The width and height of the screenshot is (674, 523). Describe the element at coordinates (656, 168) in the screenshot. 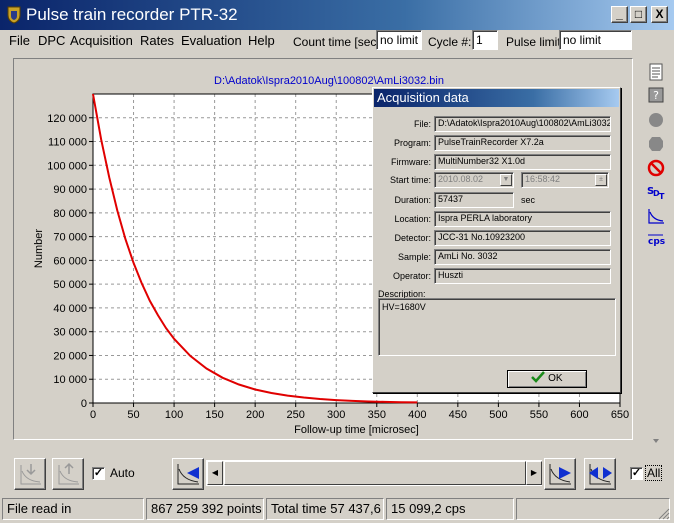

I see `cancel-icon` at that location.